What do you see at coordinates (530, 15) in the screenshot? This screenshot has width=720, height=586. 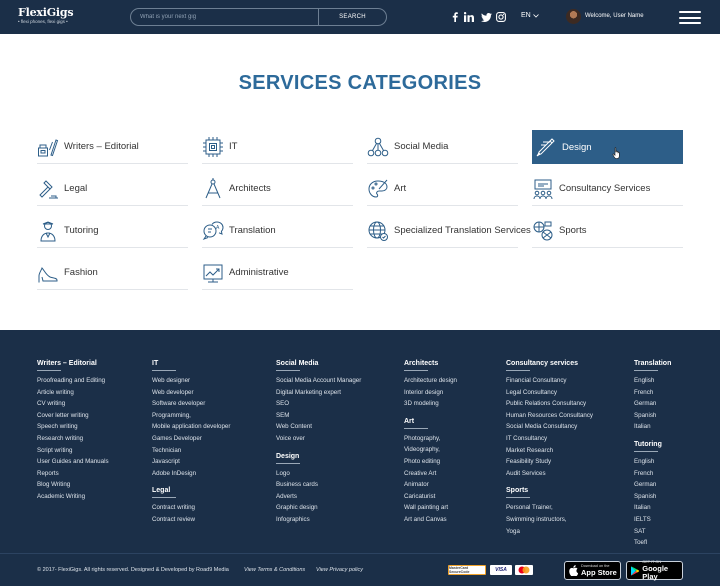 I see `language-selector: EN` at bounding box center [530, 15].